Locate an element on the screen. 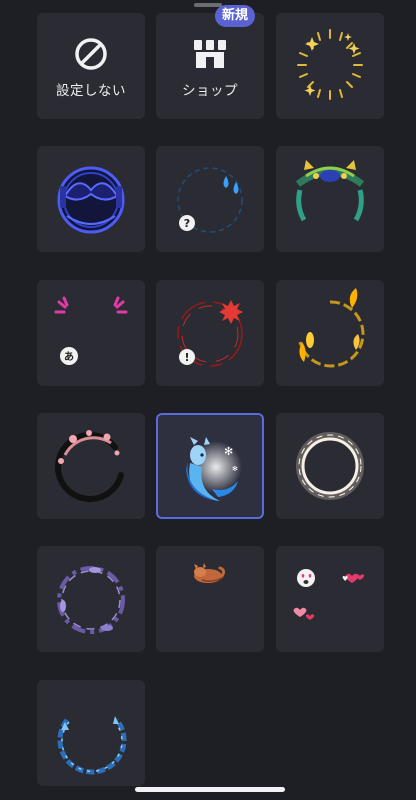  tile-none: 設定しない is located at coordinates (91, 66).